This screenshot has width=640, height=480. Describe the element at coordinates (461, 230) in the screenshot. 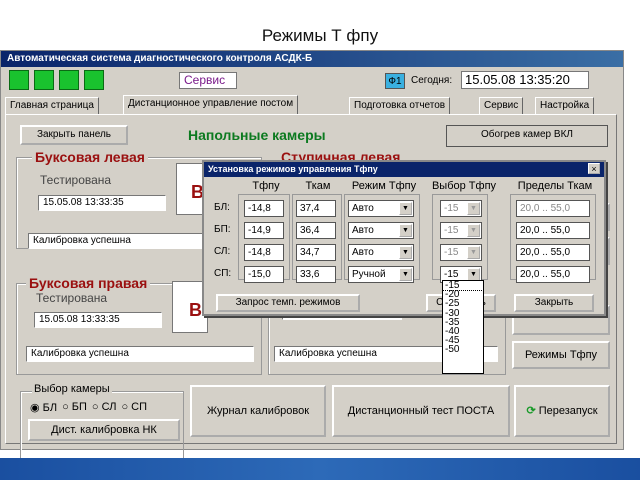

I see `choice-select-bp: -15 ▼` at that location.